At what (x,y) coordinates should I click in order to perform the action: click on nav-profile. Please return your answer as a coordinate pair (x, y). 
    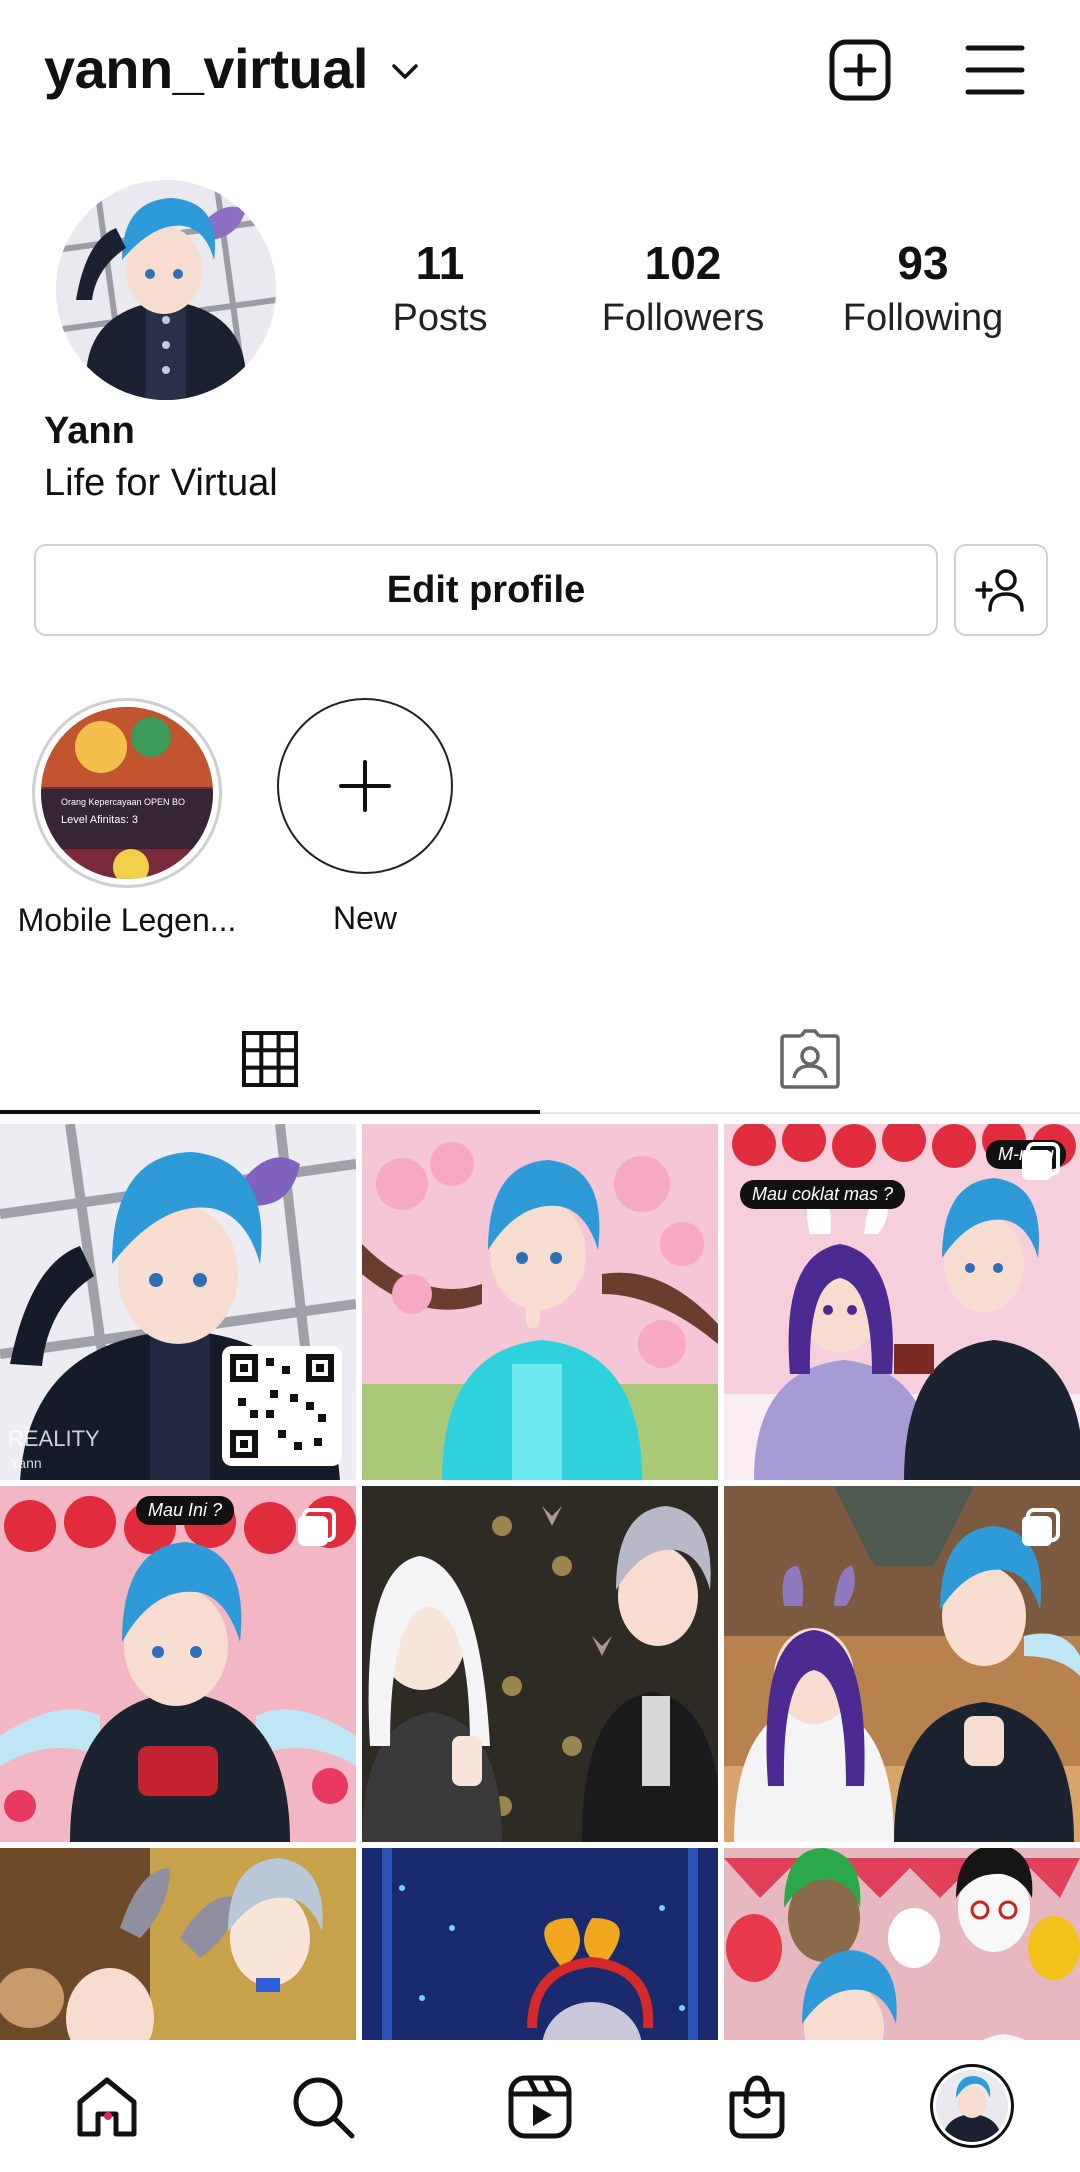
    Looking at the image, I should click on (972, 2106).